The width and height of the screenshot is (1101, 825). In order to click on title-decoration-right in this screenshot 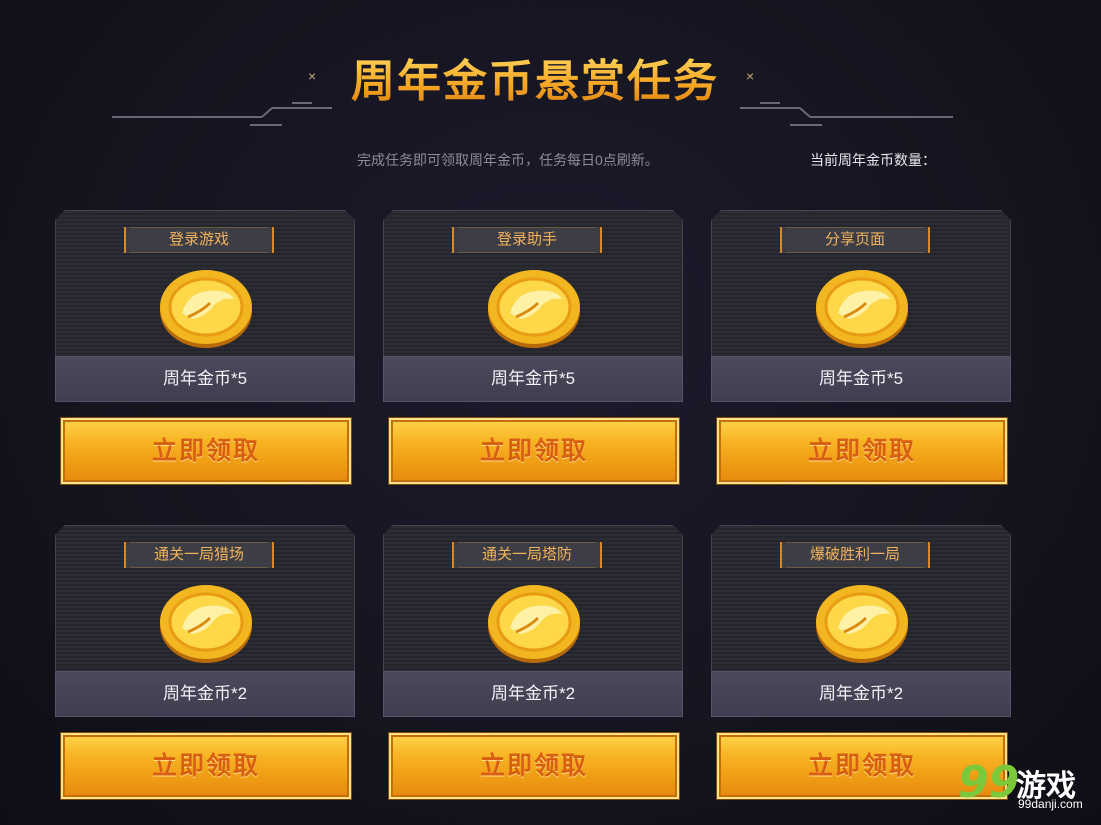, I will do `click(846, 114)`.